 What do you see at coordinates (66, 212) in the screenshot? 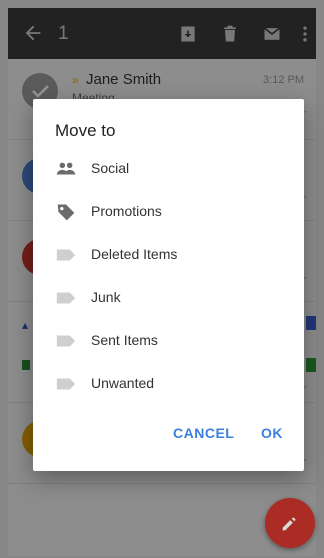
I see `tag-icon` at bounding box center [66, 212].